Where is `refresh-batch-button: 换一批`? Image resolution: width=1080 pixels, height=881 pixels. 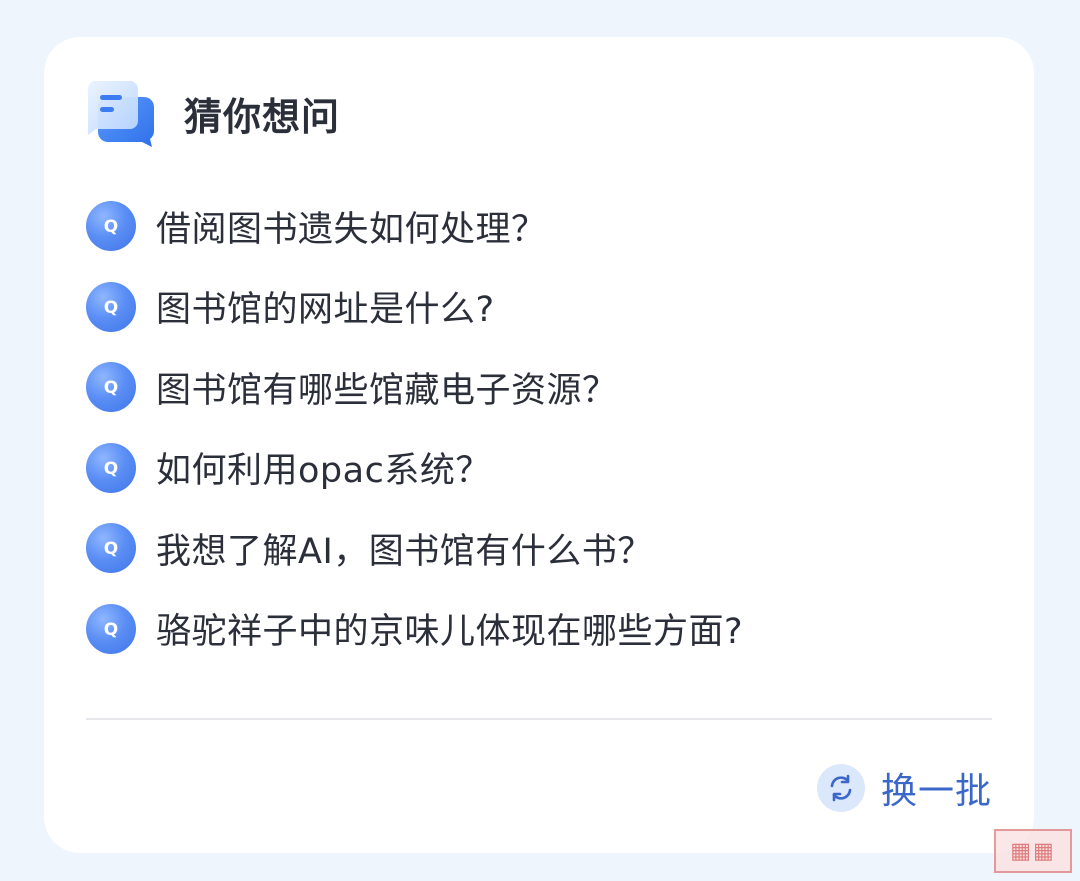
refresh-batch-button: 换一批 is located at coordinates (904, 788).